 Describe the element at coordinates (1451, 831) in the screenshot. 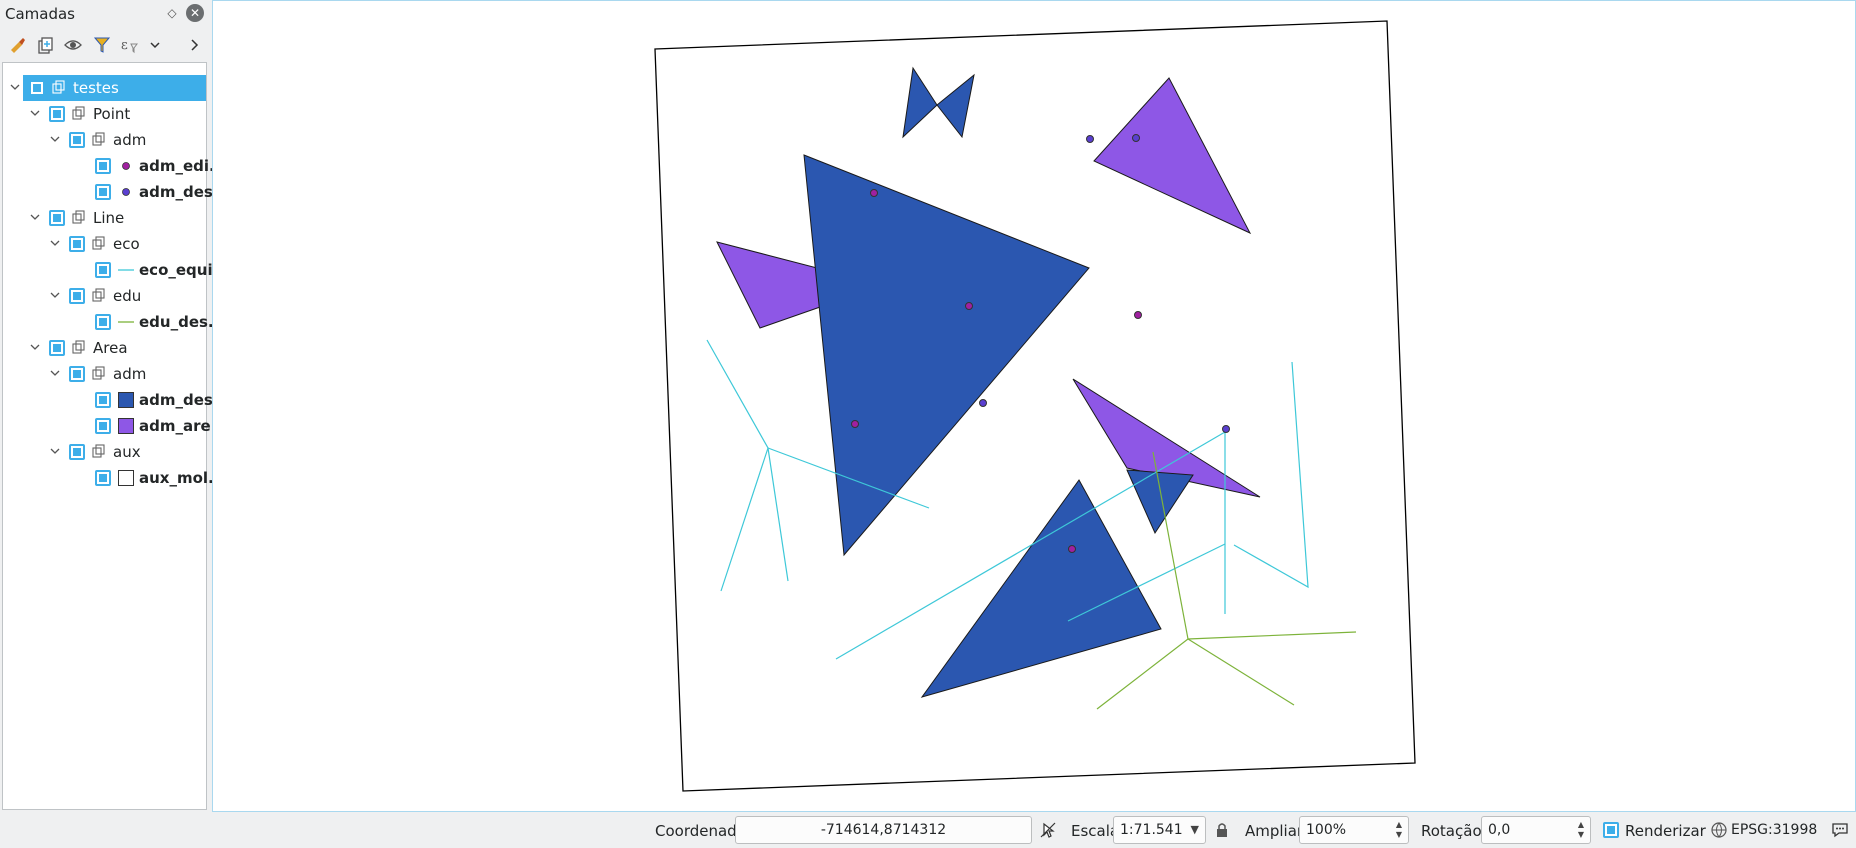

I see `rotation-label: Rotação` at that location.